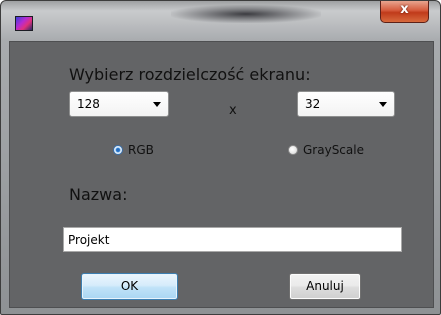 The height and width of the screenshot is (315, 441). I want to click on radio-checked-icon, so click(118, 150).